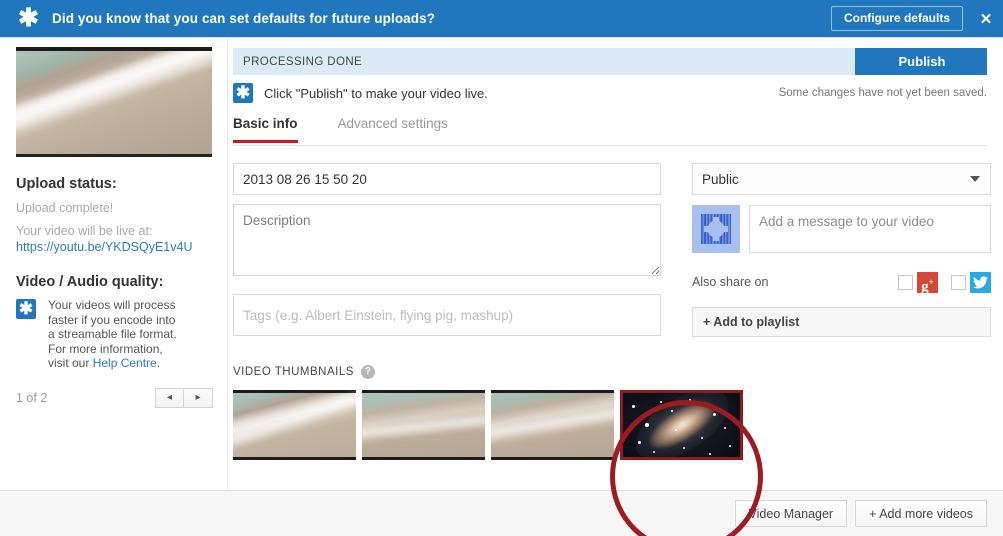 The height and width of the screenshot is (536, 1003). Describe the element at coordinates (545, 61) in the screenshot. I see `processing-status-bar: PROCESSING DONE` at that location.